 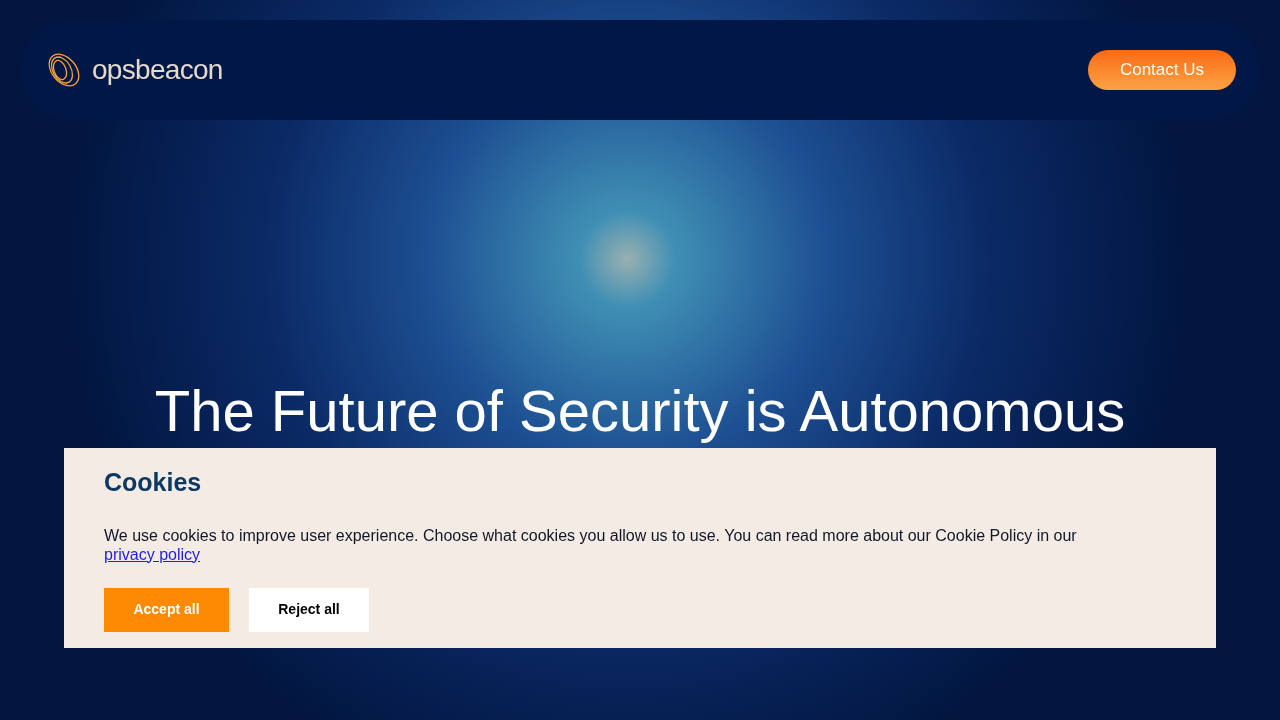 I want to click on logo-text: opsbeacon, so click(x=157, y=70).